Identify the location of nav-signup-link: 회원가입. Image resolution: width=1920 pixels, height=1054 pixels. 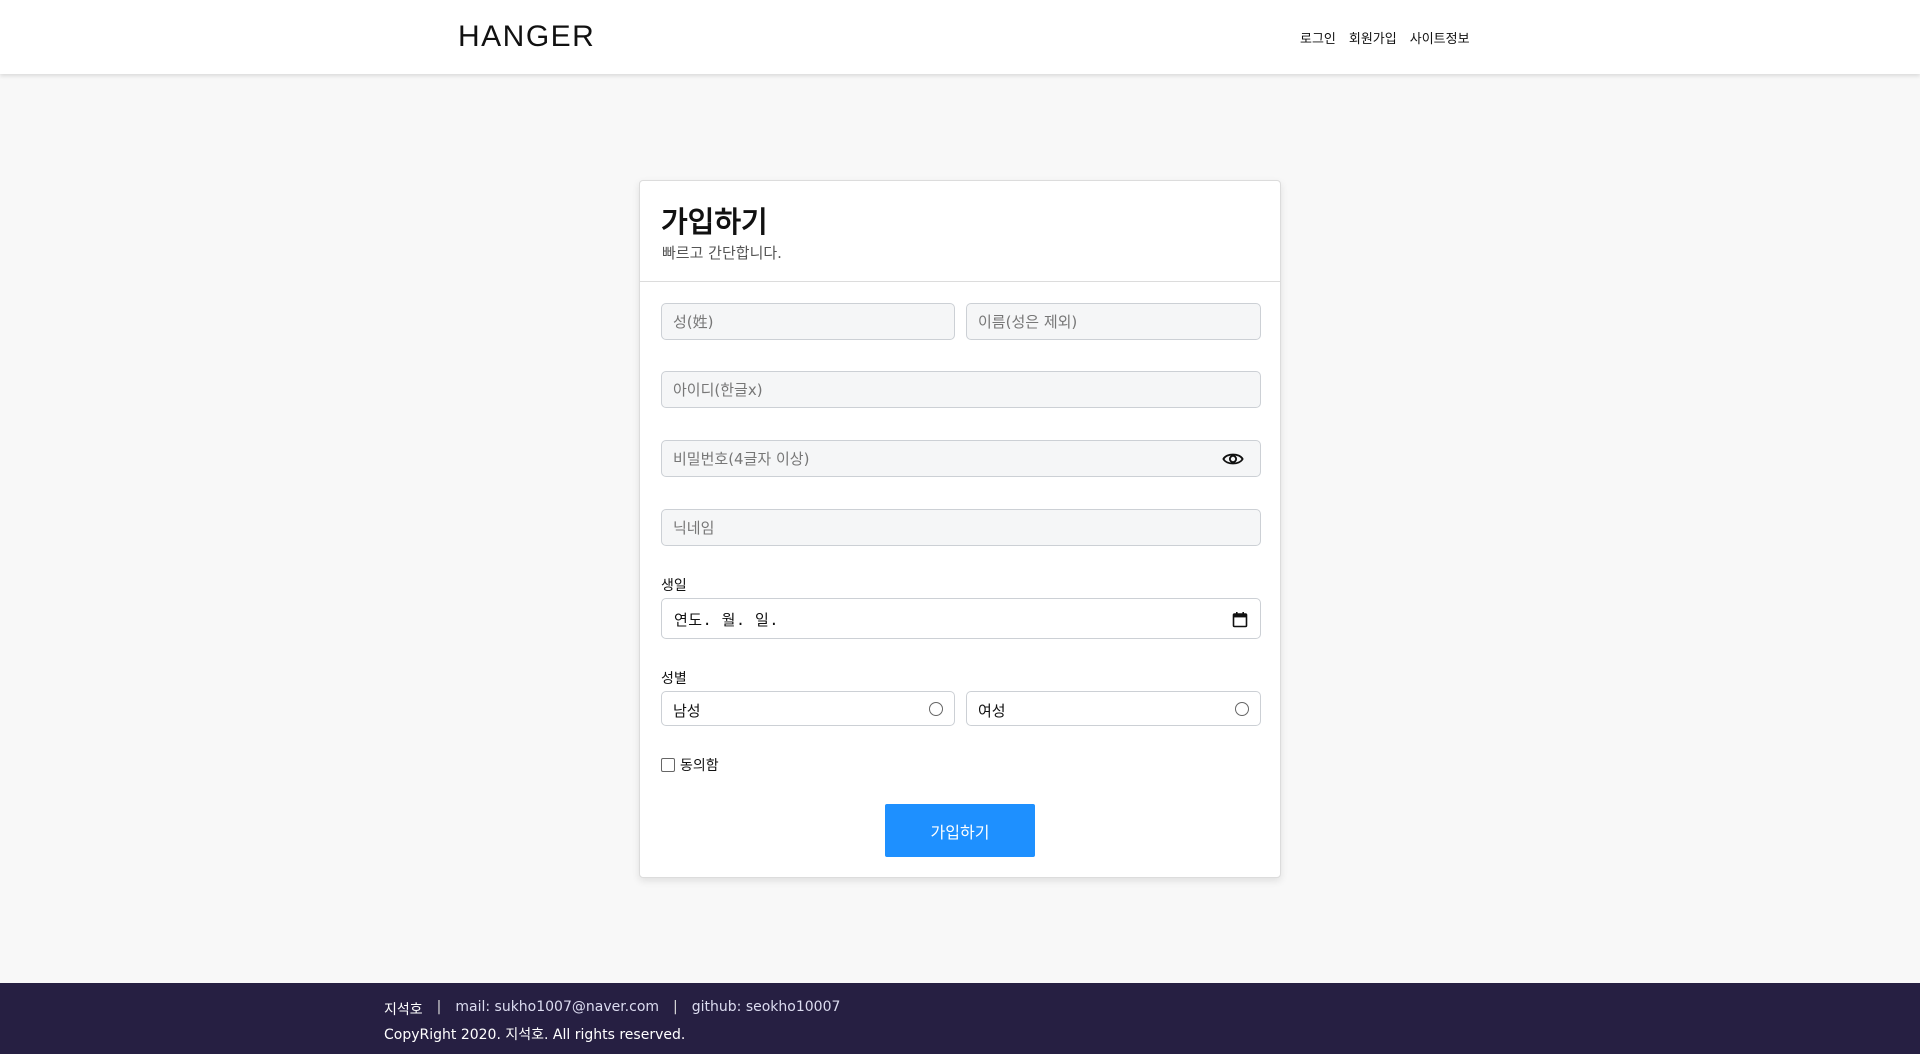
(1373, 37).